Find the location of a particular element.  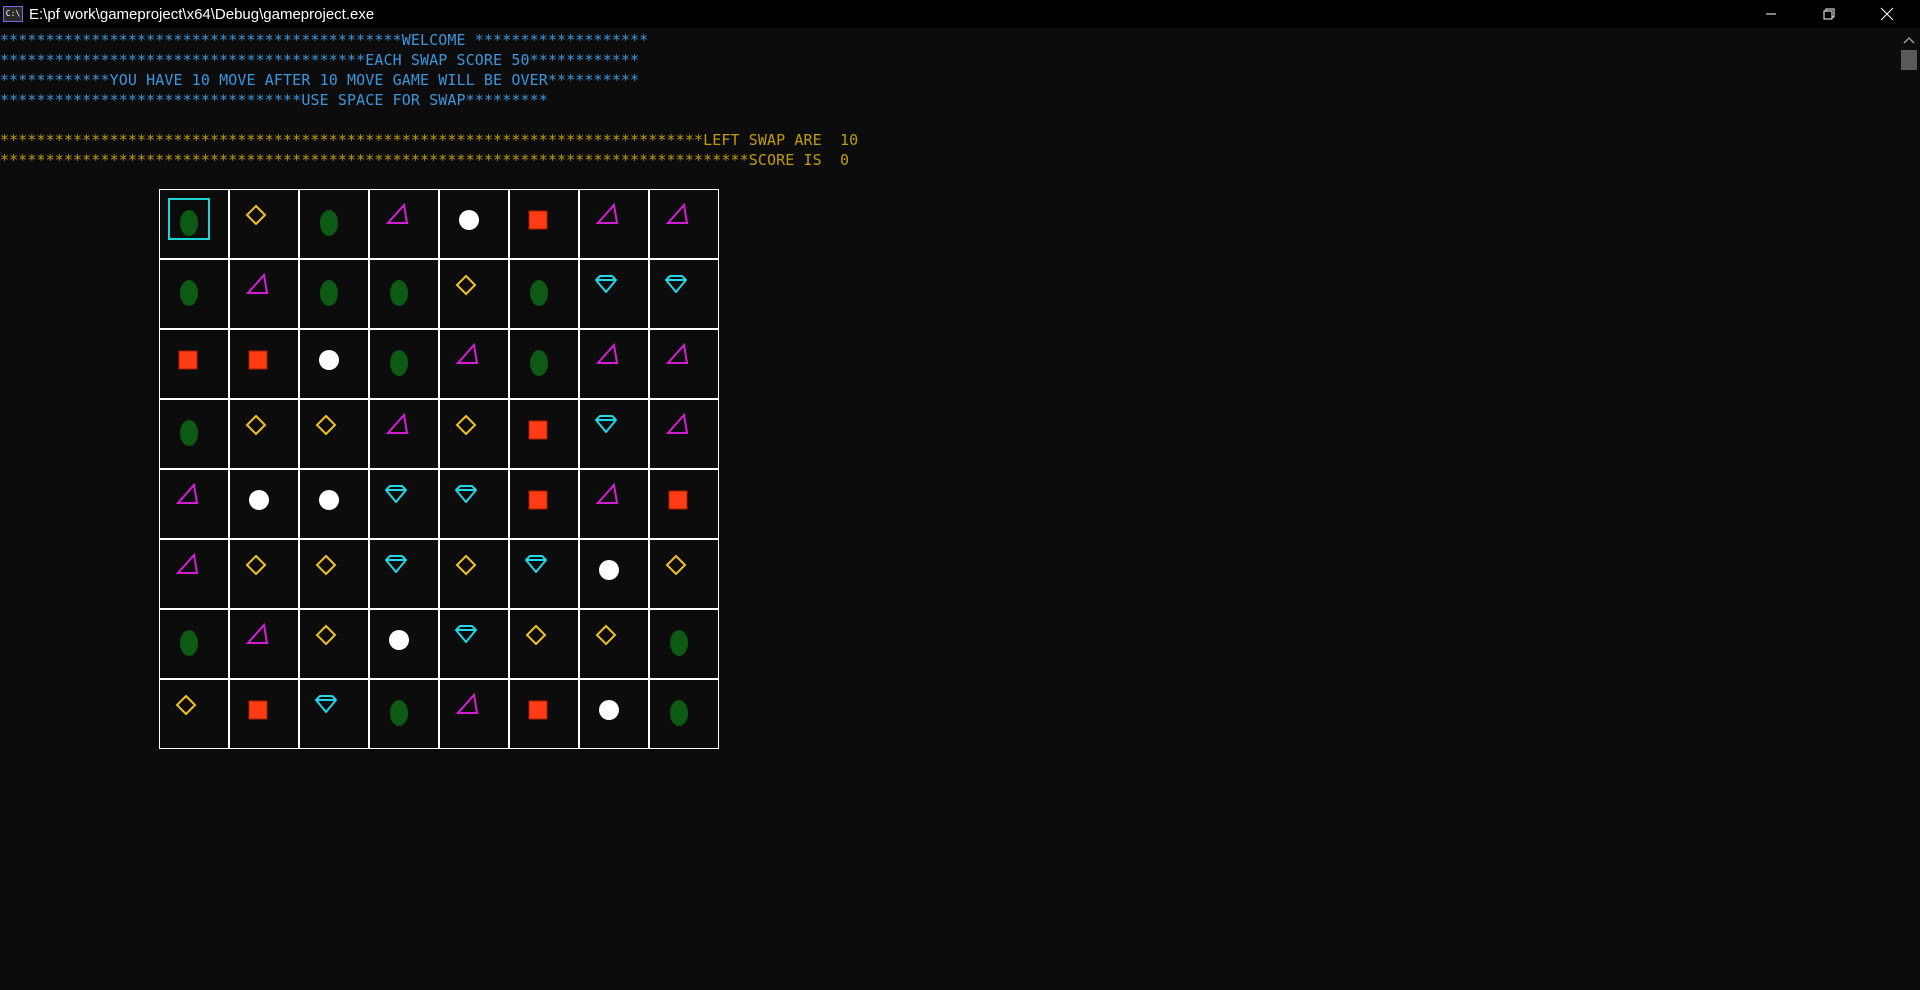

console-app-icon: C:\ is located at coordinates (13, 14).